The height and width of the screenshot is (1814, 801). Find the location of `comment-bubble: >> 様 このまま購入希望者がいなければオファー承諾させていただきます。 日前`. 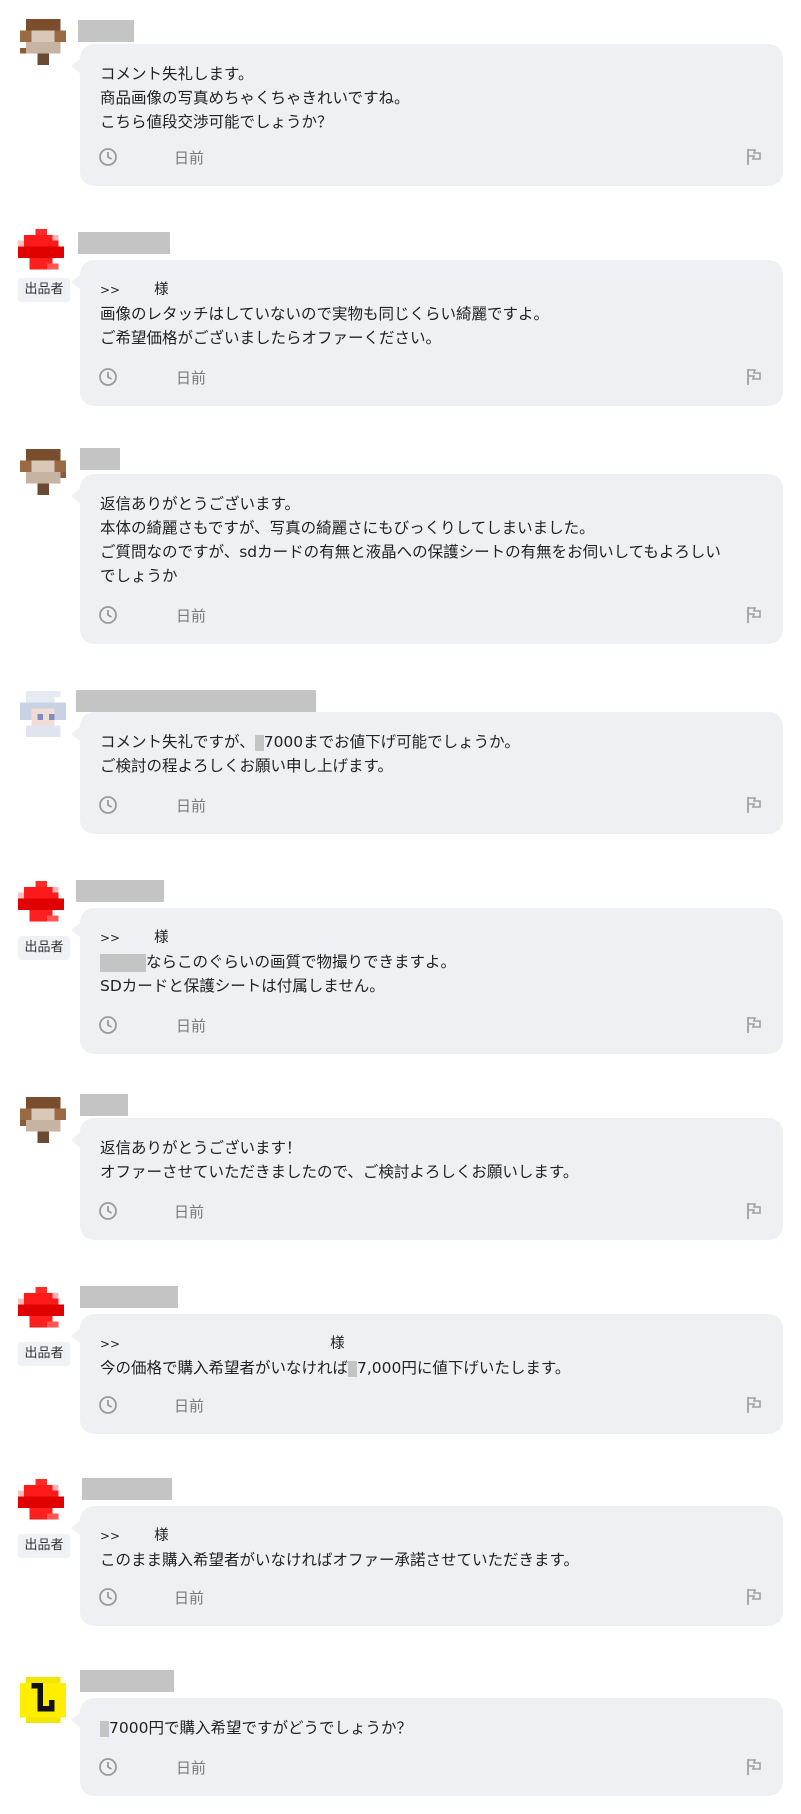

comment-bubble: >> 様 このまま購入希望者がいなければオファー承諾させていただきます。 日前 is located at coordinates (427, 1566).